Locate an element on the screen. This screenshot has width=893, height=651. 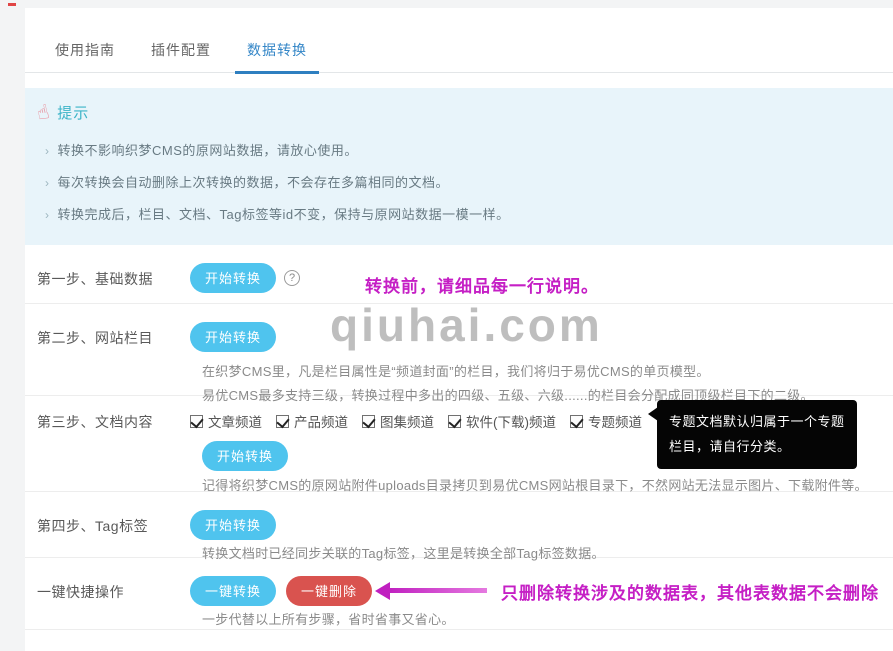
tab-plugin-config: 插件配置 is located at coordinates (181, 52).